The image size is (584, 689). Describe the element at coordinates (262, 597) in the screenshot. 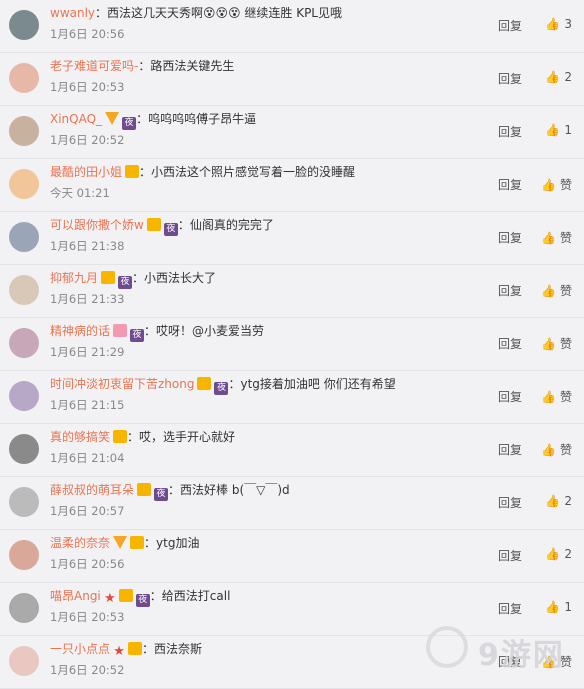

I see `comment-line: 喵昂Angi ★ 夜：给西法打call` at that location.